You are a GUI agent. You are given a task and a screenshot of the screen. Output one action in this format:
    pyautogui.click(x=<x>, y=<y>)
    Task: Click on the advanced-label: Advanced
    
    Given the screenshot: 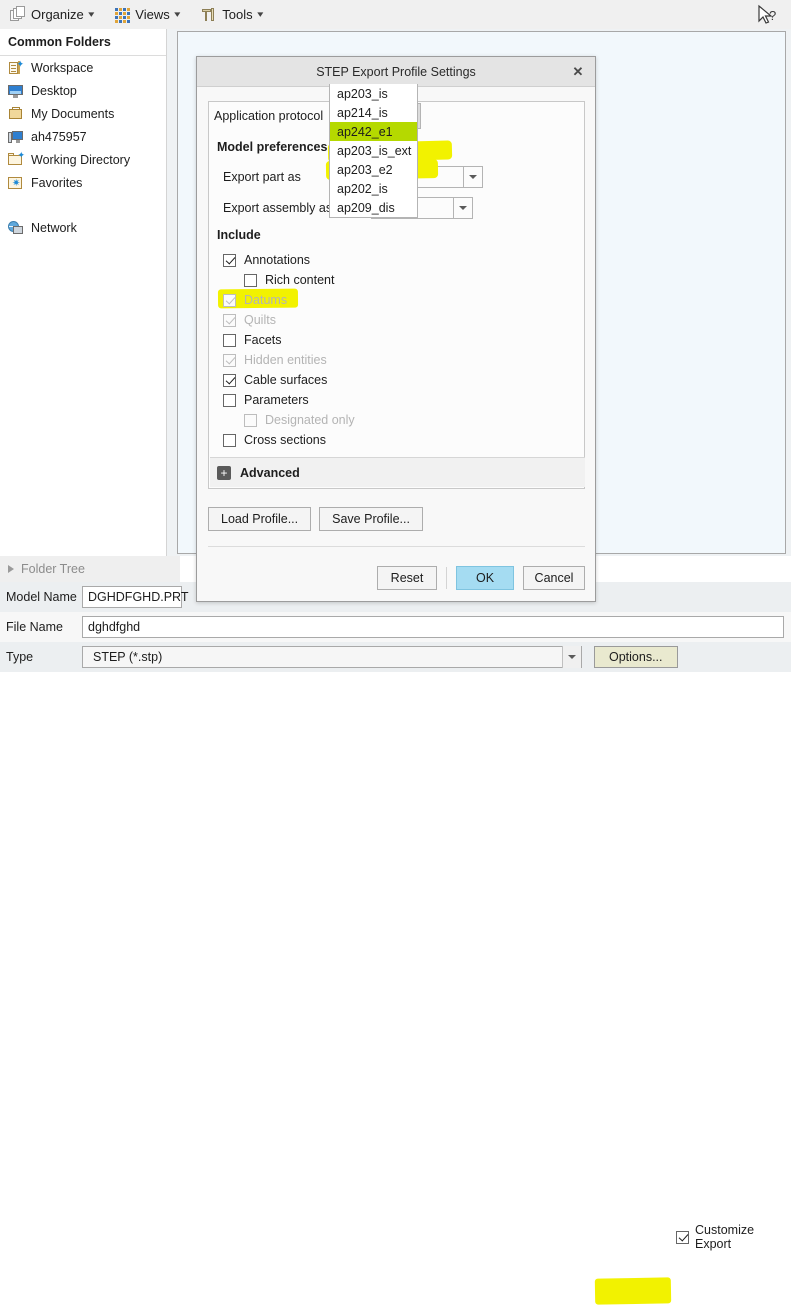 What is the action you would take?
    pyautogui.click(x=270, y=472)
    